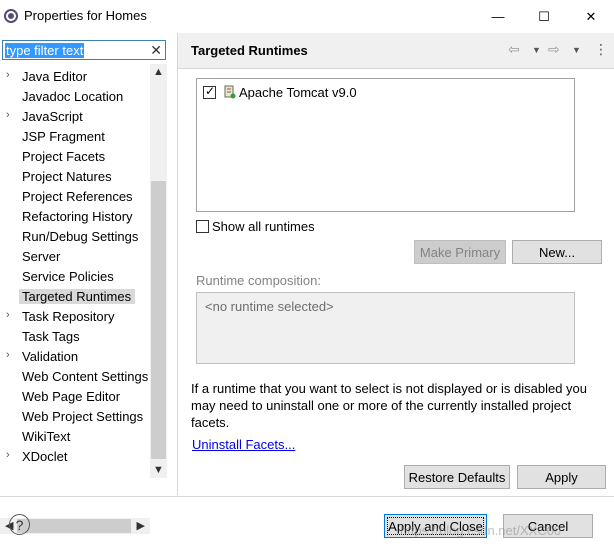 The image size is (614, 553). What do you see at coordinates (481, 530) in the screenshot?
I see `watermark: https://blog.csdn.net/XXC00` at bounding box center [481, 530].